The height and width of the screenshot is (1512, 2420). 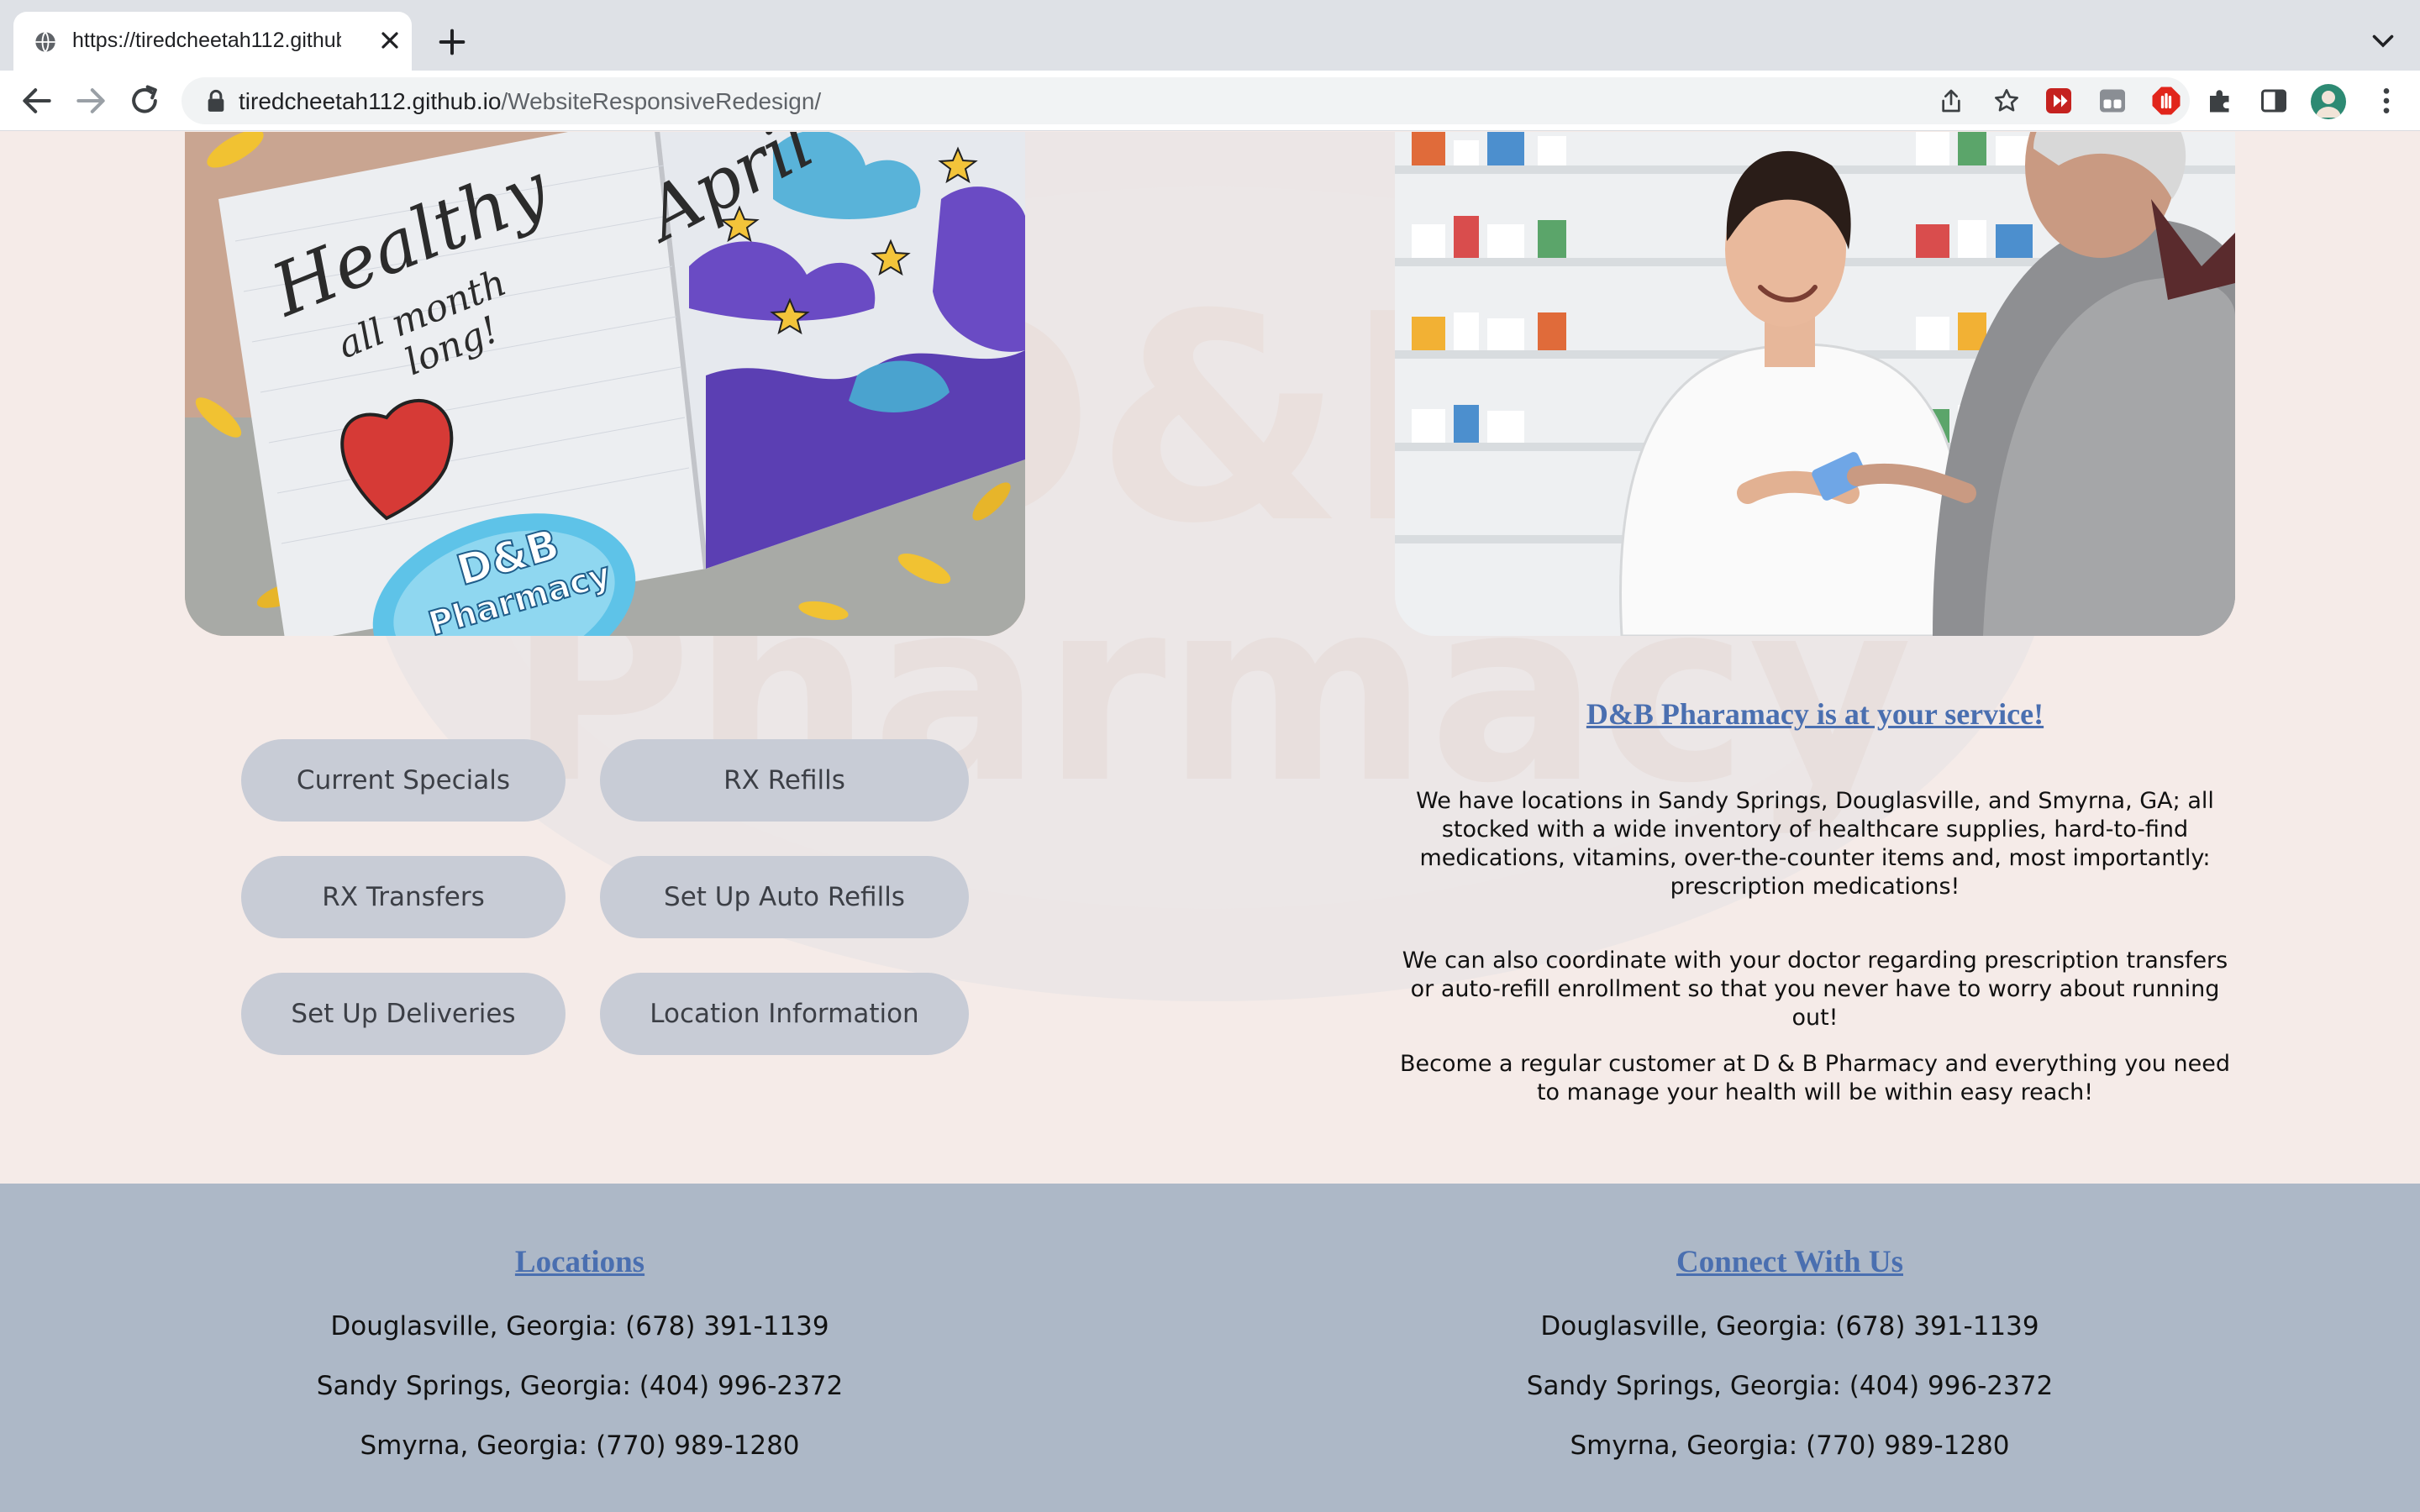 I want to click on puzzle-icon, so click(x=2220, y=101).